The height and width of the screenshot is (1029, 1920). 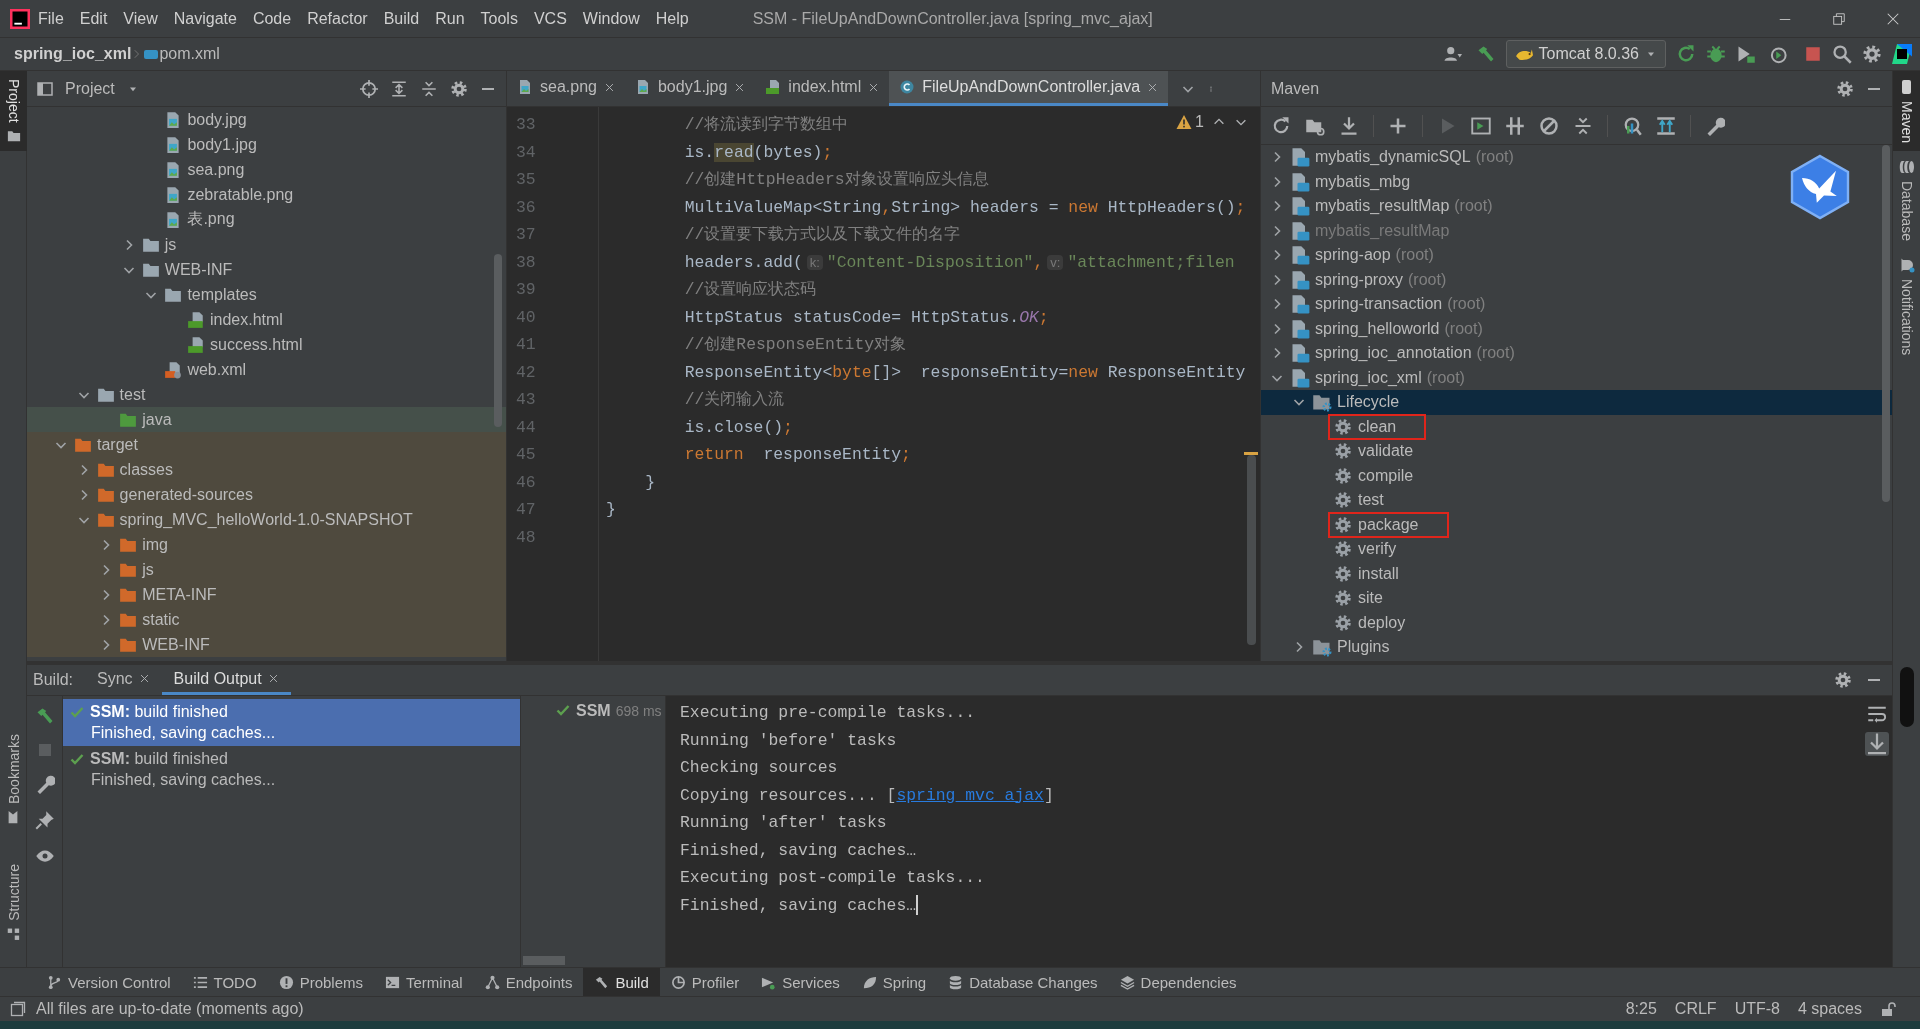 I want to click on collapse-icon, so click(x=1583, y=125).